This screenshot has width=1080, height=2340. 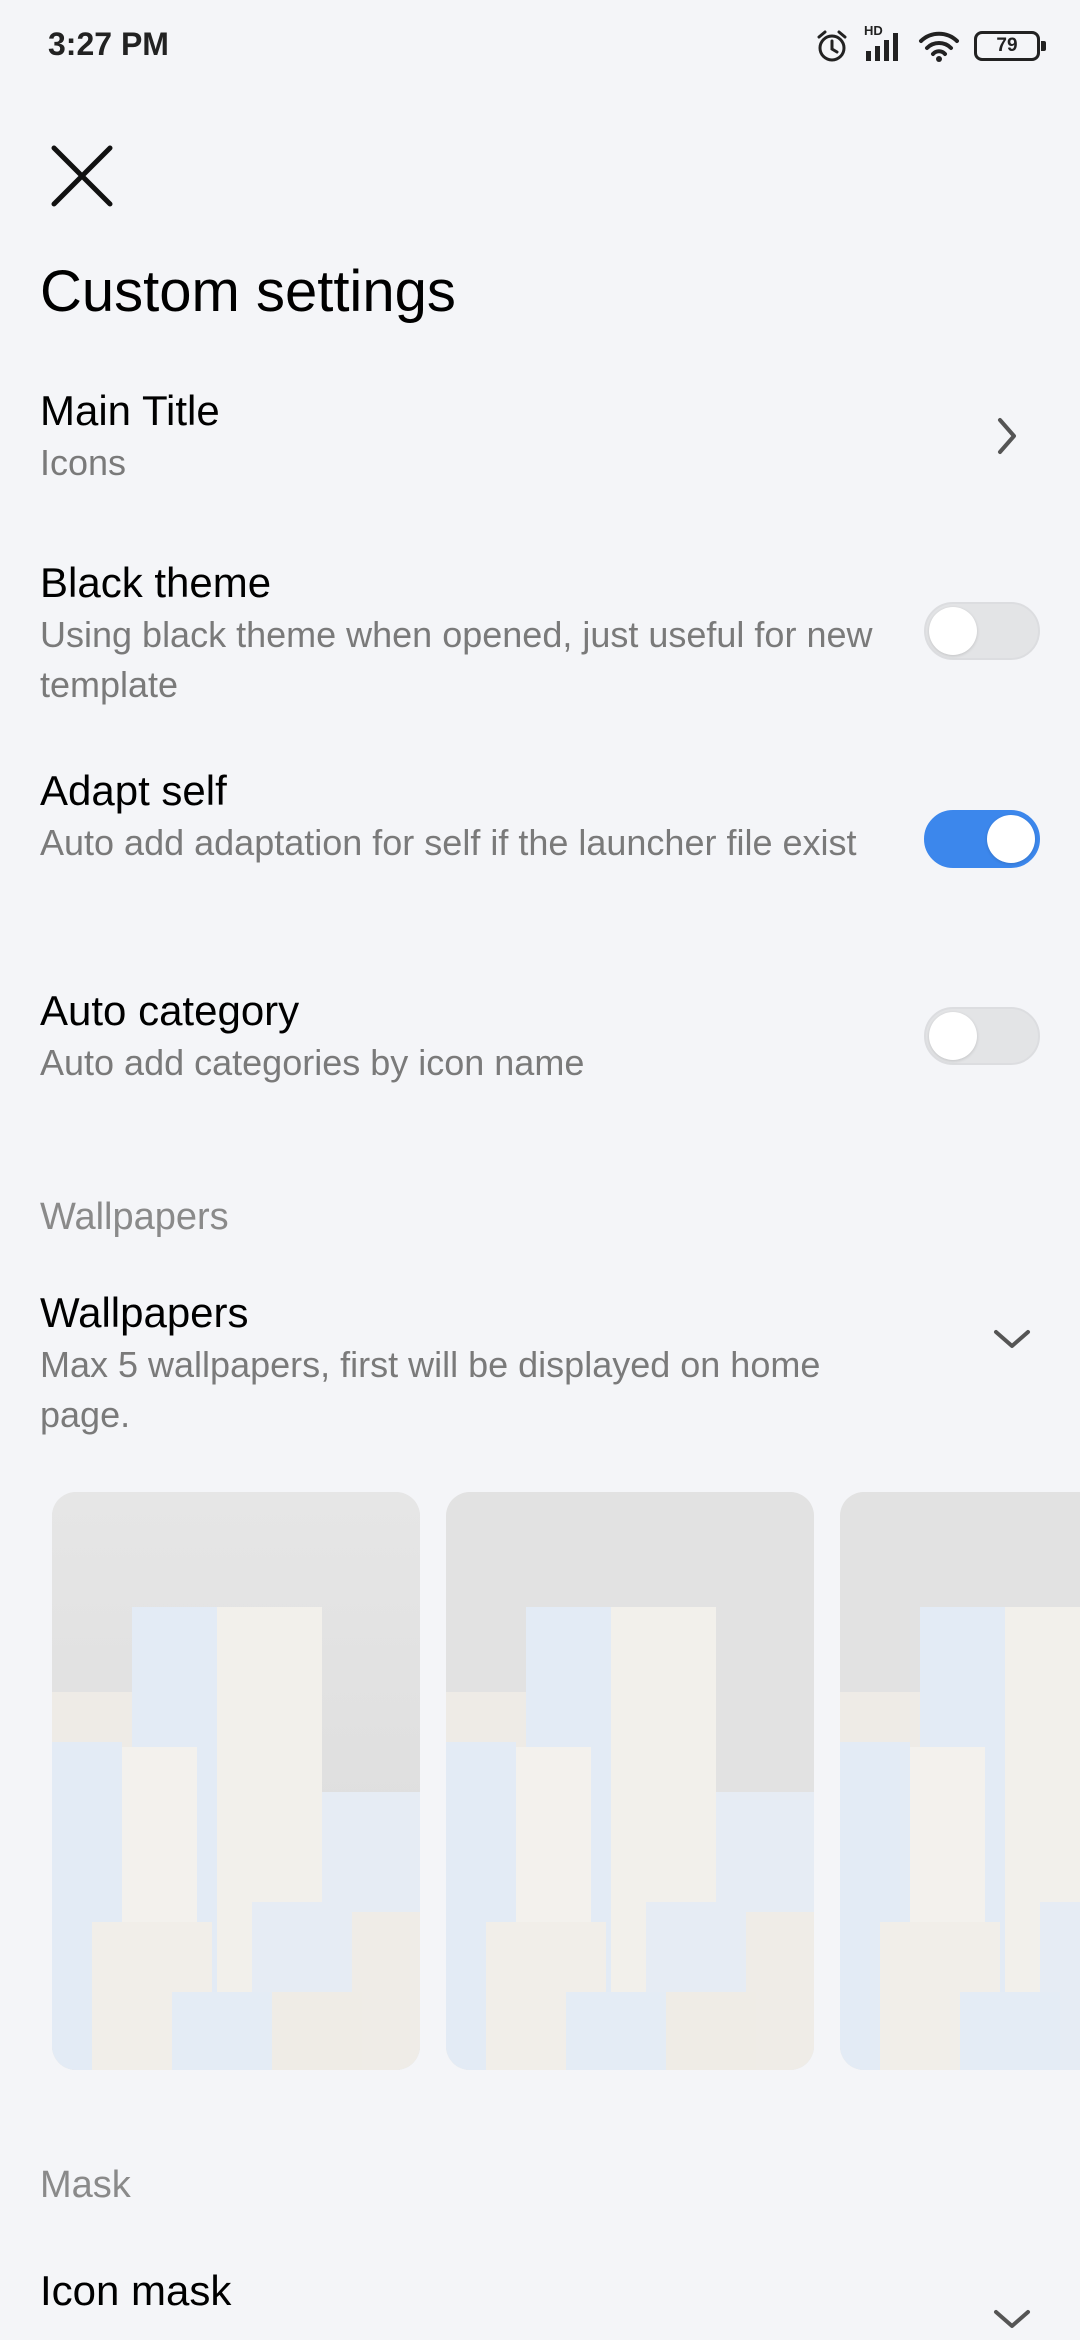 What do you see at coordinates (873, 30) in the screenshot?
I see `network-type-label: HD` at bounding box center [873, 30].